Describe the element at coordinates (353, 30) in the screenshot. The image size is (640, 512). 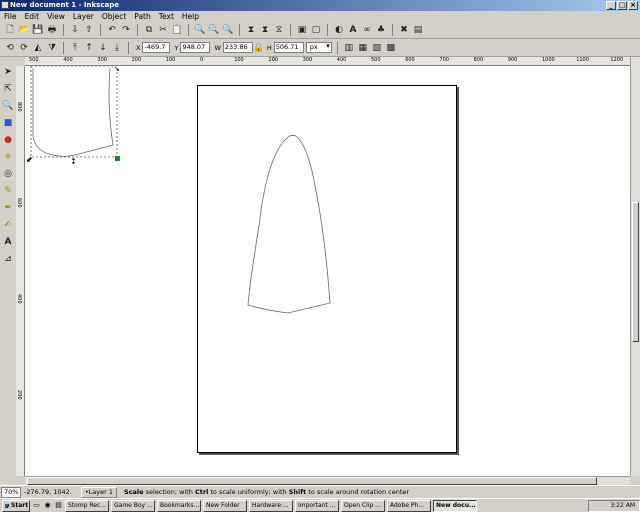
I see `text-font-icon: A` at that location.